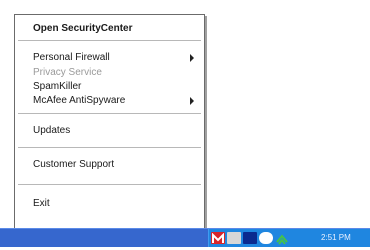 This screenshot has height=250, width=370. I want to click on menu-item-mcafee-antispyware: McAfee AntiSpyware, so click(109, 100).